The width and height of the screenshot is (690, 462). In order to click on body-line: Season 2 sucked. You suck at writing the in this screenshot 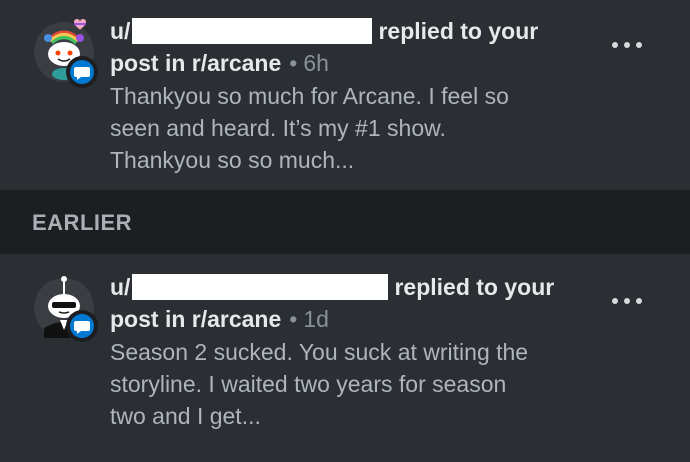, I will do `click(319, 352)`.